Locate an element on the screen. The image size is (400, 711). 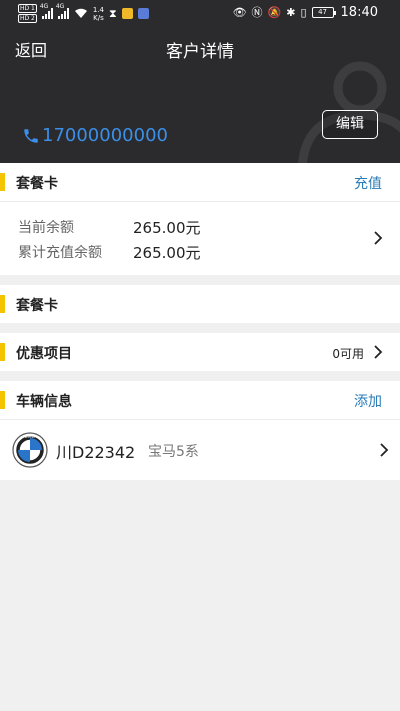
package-card-2-header: 套餐卡 is located at coordinates (200, 304).